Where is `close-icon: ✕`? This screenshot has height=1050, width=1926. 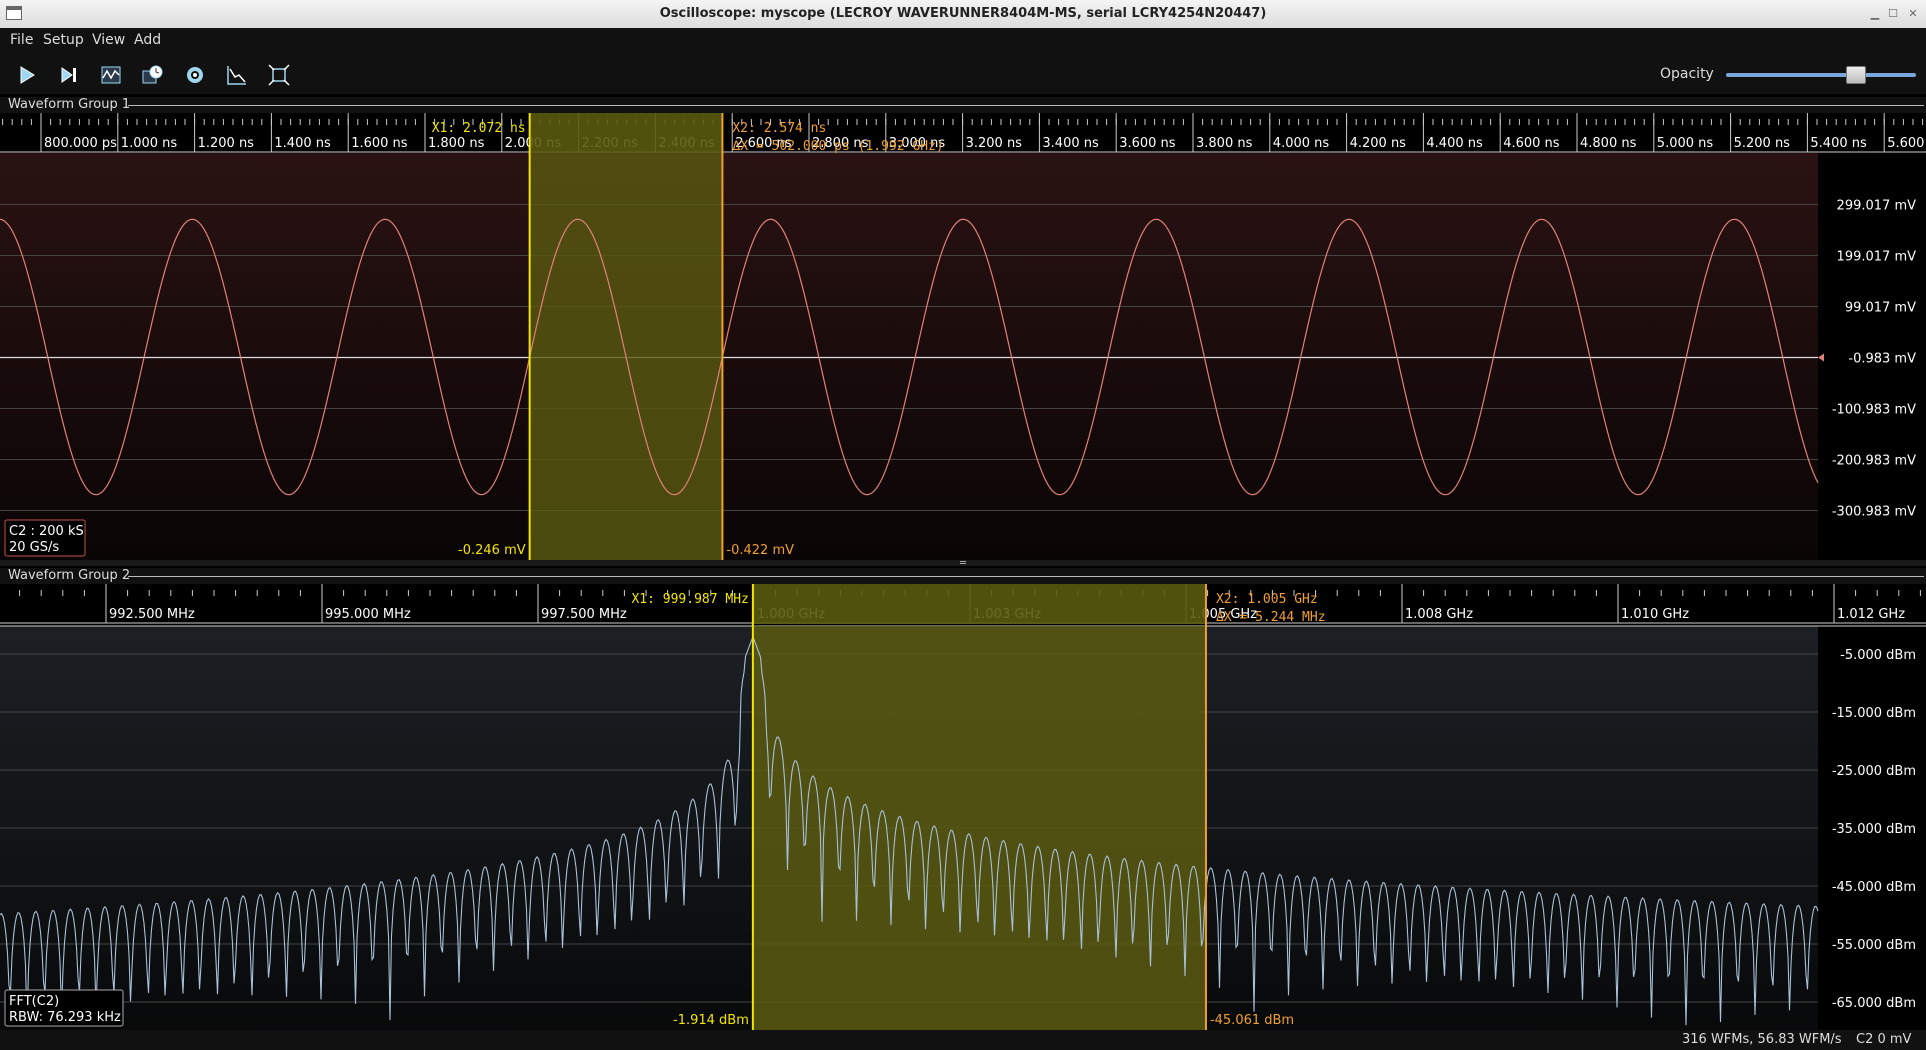
close-icon: ✕ is located at coordinates (1913, 14).